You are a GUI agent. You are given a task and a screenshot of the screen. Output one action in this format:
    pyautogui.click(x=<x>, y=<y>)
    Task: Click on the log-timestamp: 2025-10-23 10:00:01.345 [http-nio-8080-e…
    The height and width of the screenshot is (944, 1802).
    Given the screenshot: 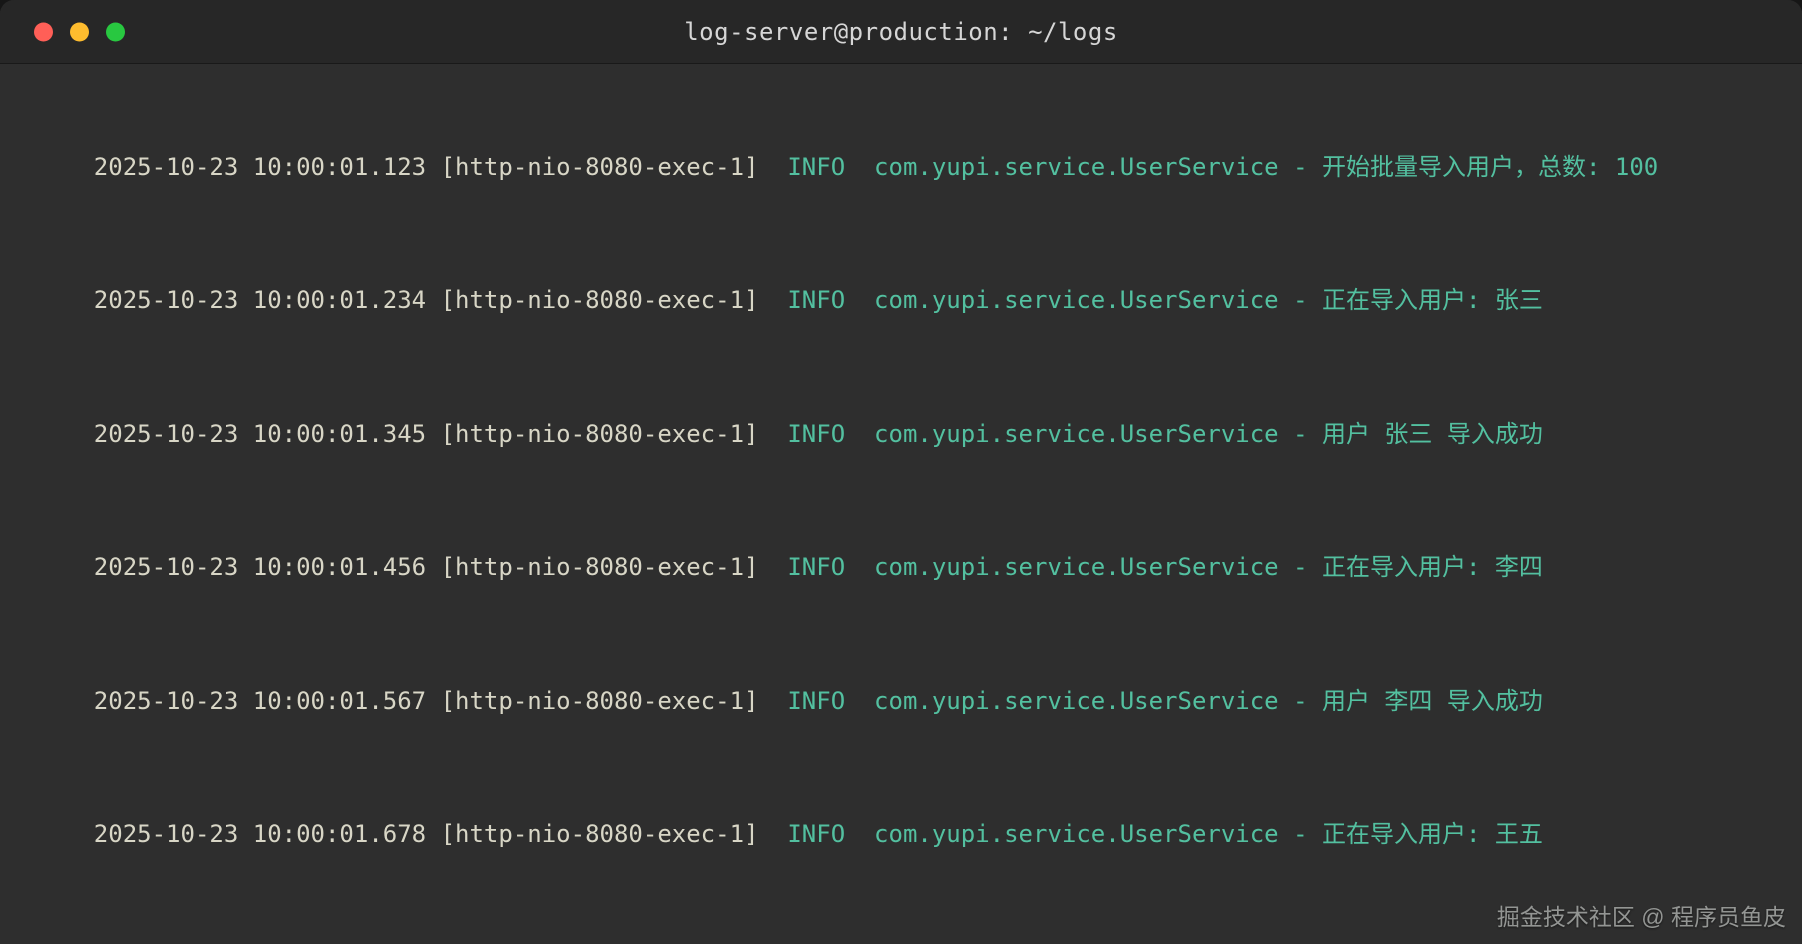 What is the action you would take?
    pyautogui.click(x=440, y=433)
    